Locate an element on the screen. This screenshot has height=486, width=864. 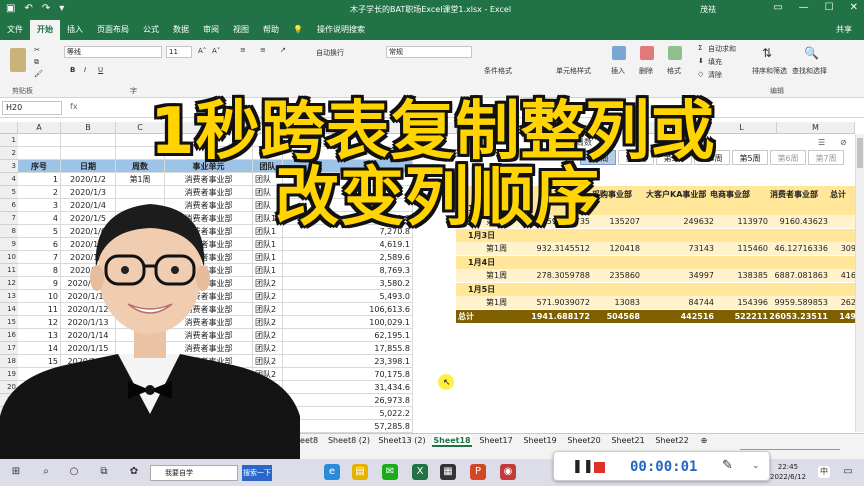
save-icon: ▣ is located at coordinates (10, 8).